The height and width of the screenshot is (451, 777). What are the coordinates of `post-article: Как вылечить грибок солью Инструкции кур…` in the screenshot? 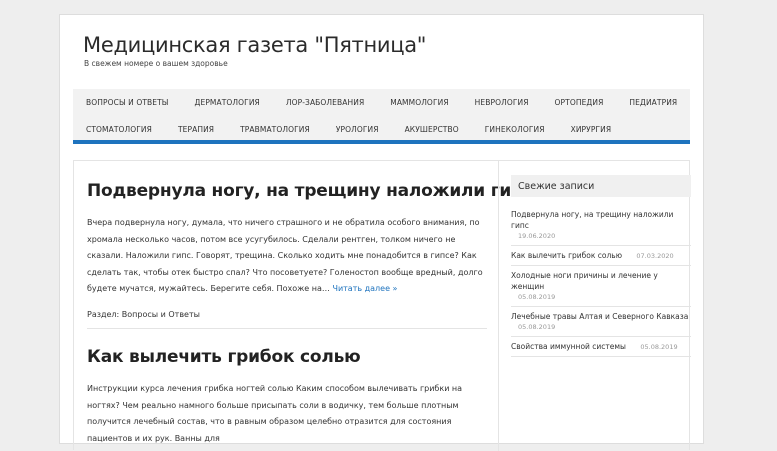 It's located at (287, 397).